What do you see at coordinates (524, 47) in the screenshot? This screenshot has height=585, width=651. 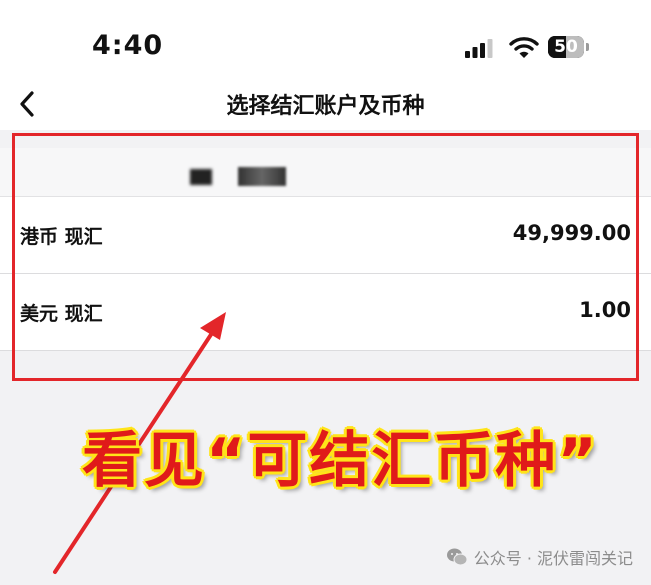 I see `wifi-icon` at bounding box center [524, 47].